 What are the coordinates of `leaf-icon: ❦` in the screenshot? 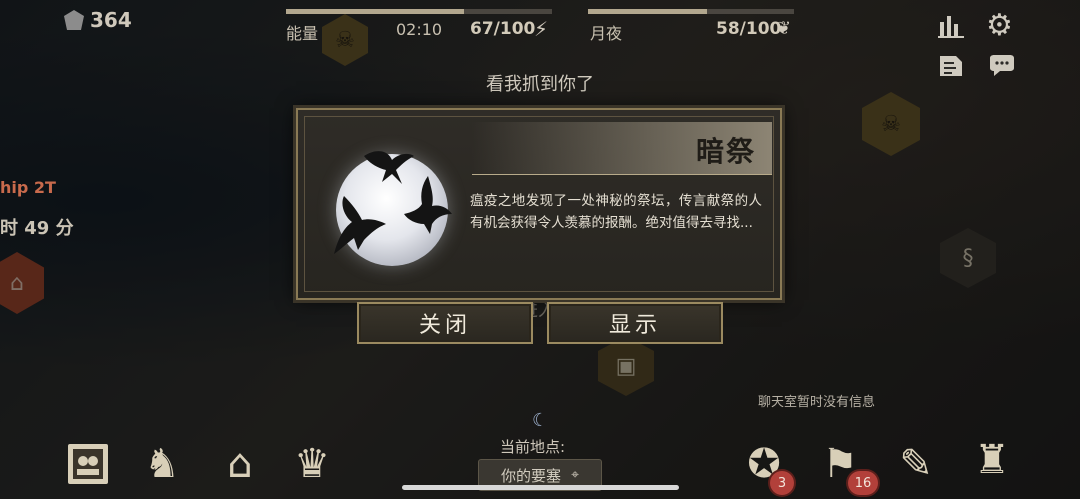 It's located at (784, 28).